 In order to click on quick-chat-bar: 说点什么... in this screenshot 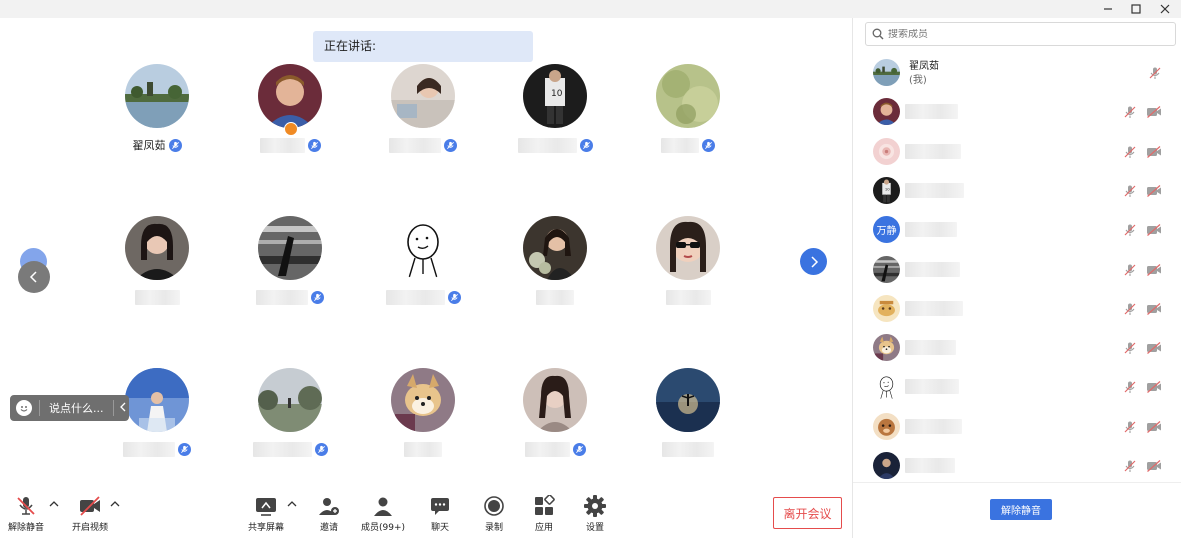, I will do `click(69, 408)`.